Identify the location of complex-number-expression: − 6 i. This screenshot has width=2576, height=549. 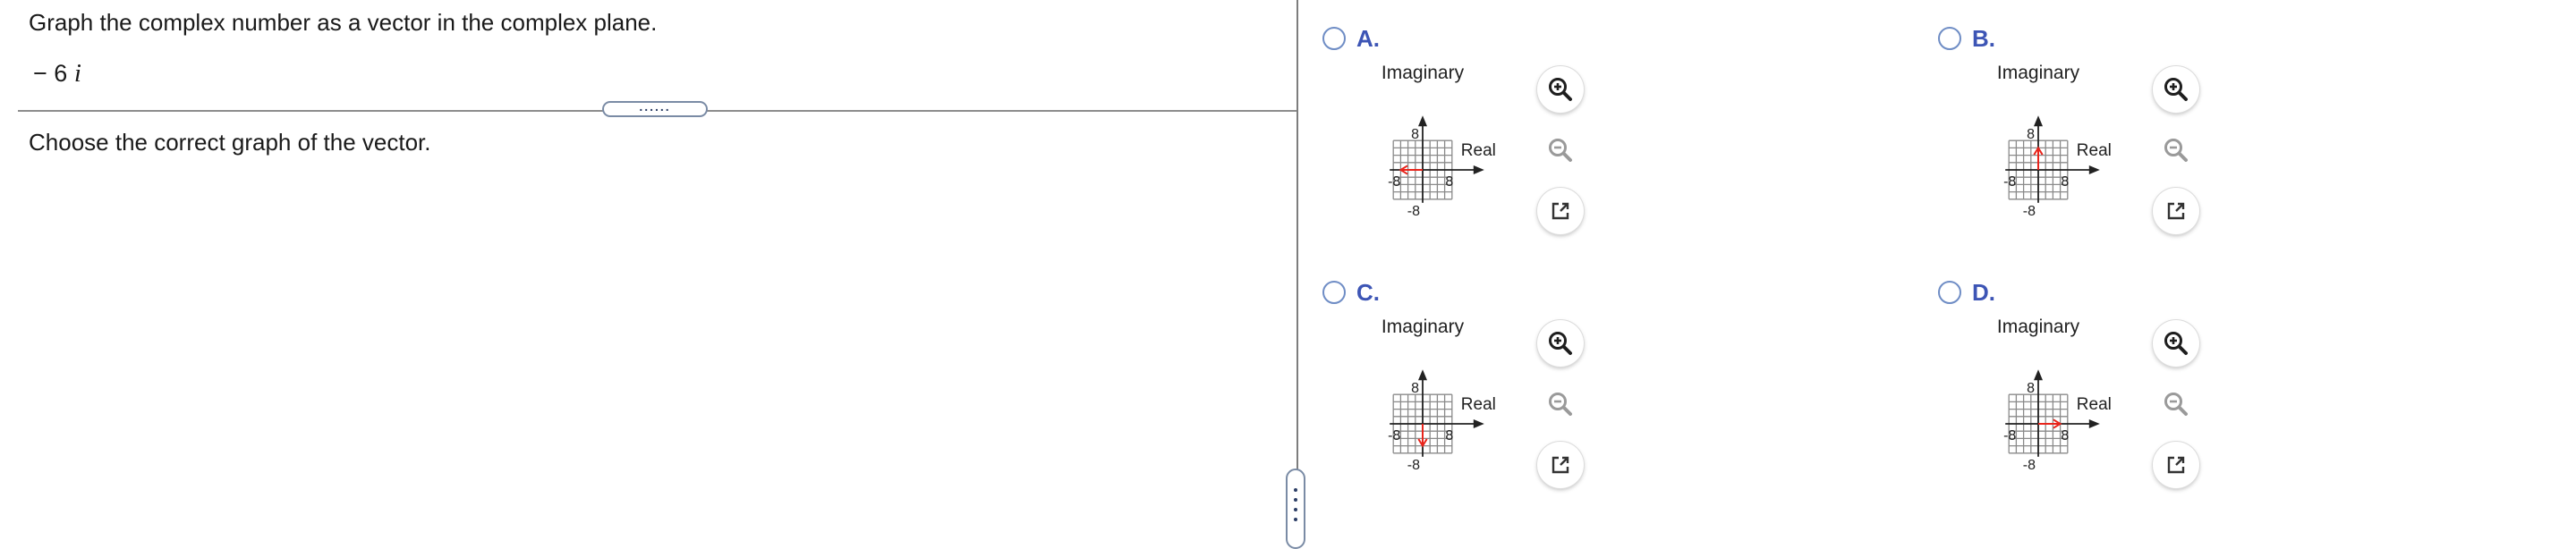
(57, 74).